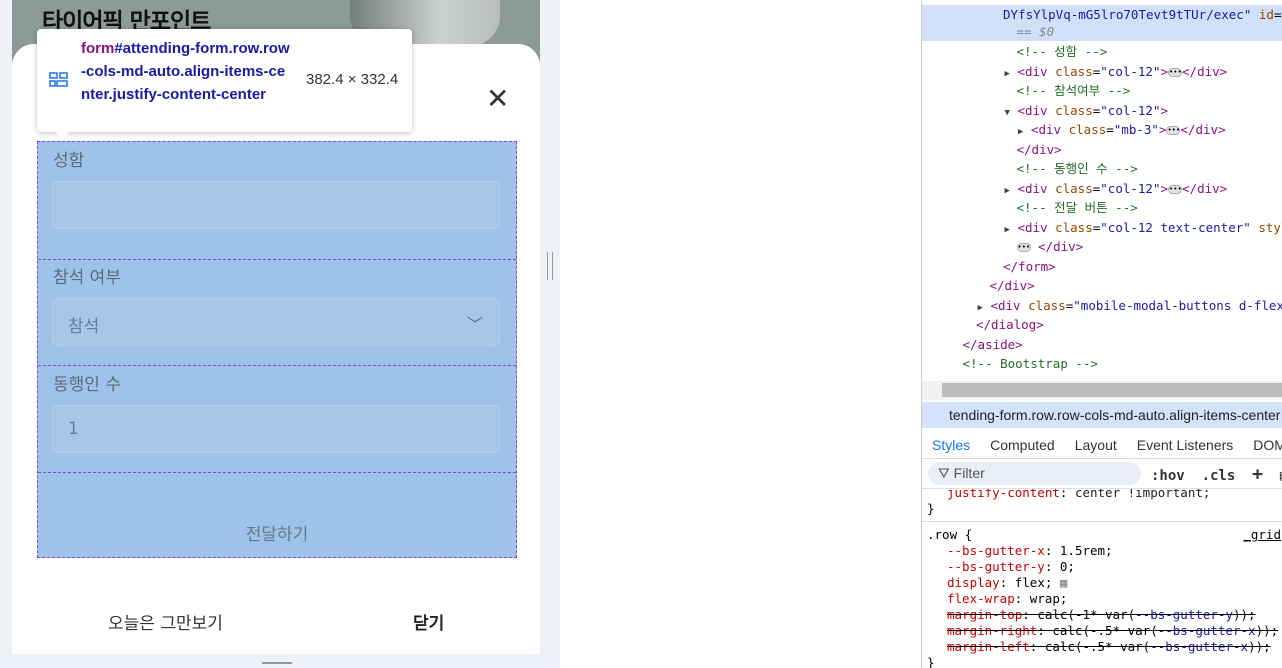 This screenshot has height=668, width=1282. I want to click on name-label: 성함, so click(69, 161).